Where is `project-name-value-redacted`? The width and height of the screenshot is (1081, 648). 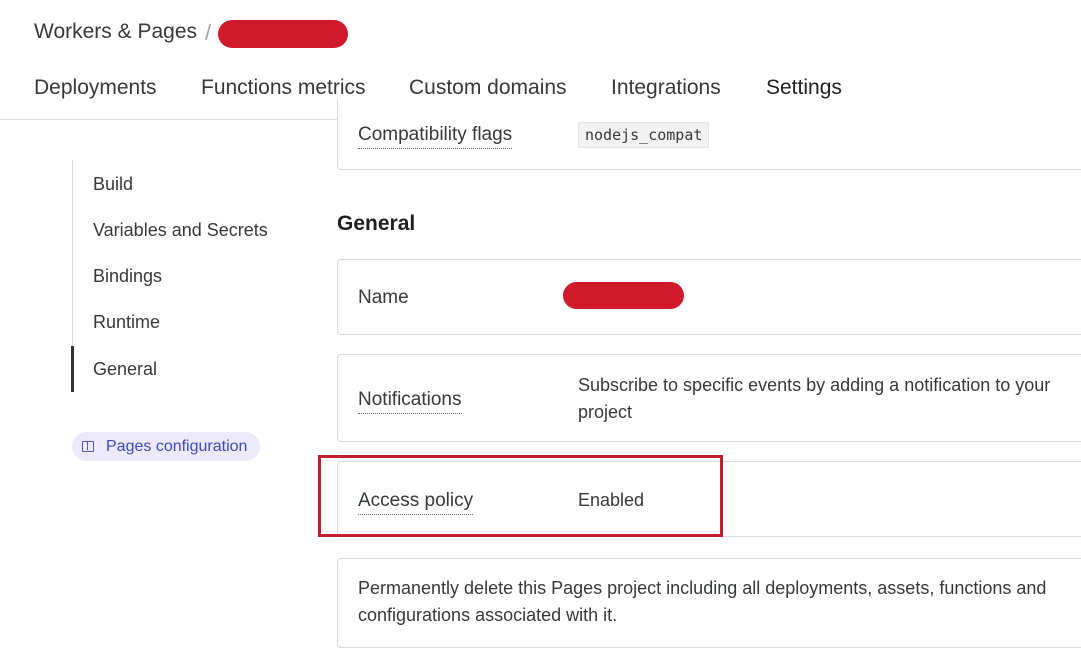
project-name-value-redacted is located at coordinates (623, 295).